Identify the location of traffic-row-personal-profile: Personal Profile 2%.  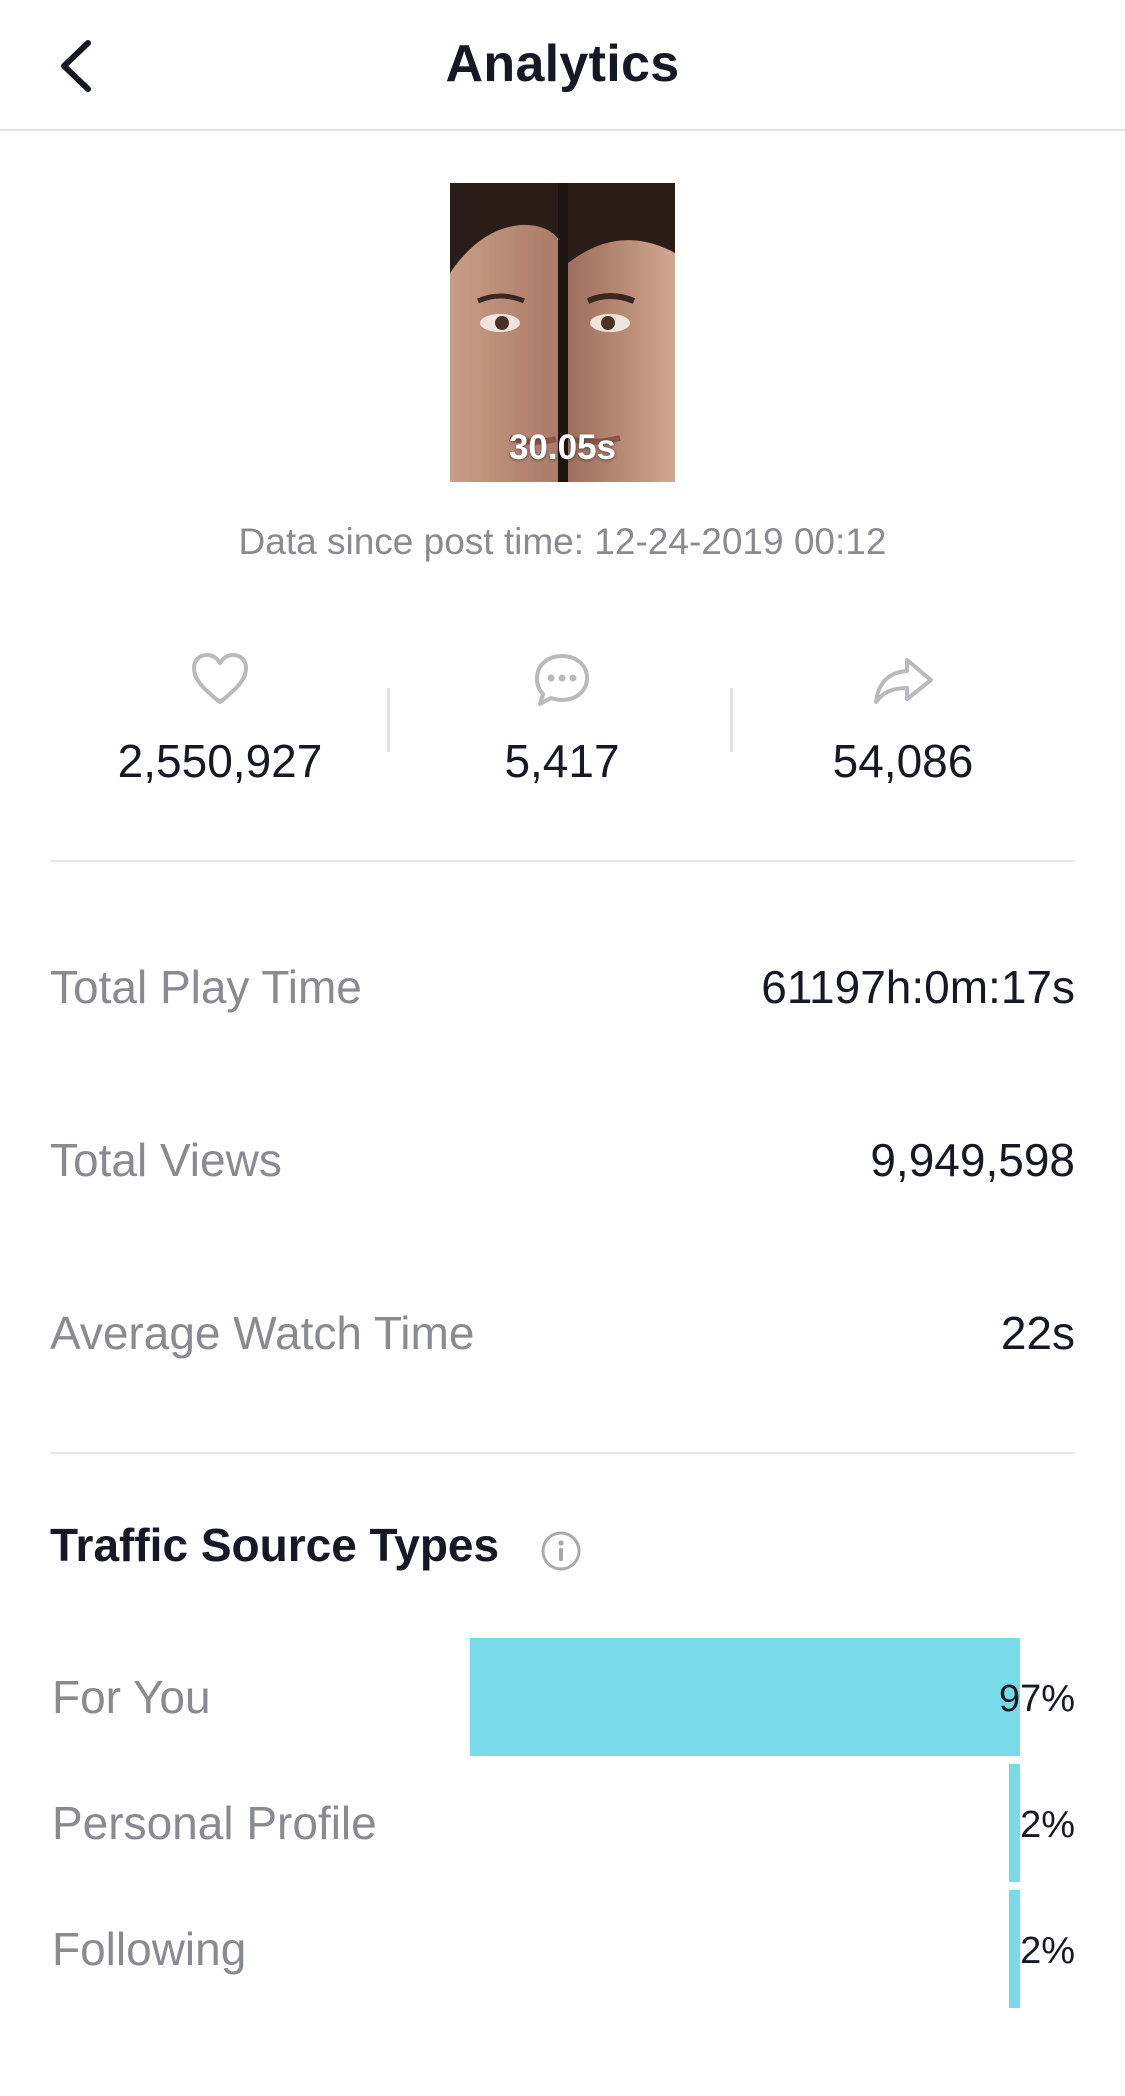
(562, 1823).